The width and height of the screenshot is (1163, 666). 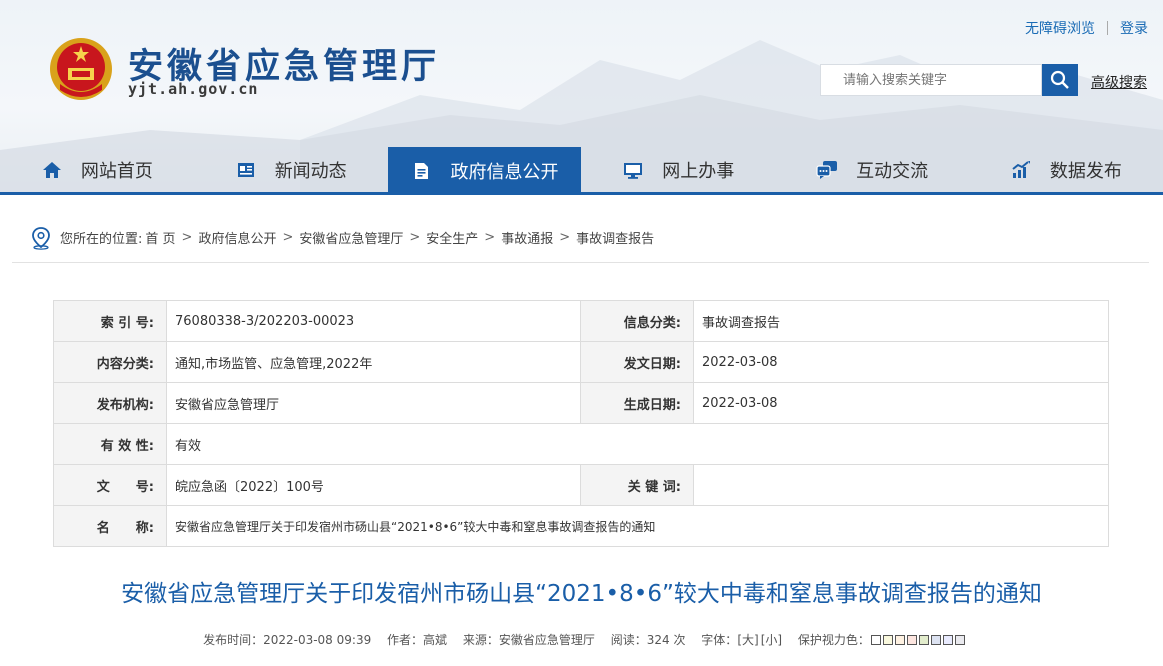 What do you see at coordinates (1085, 171) in the screenshot?
I see `nav-item-label: 数据发布` at bounding box center [1085, 171].